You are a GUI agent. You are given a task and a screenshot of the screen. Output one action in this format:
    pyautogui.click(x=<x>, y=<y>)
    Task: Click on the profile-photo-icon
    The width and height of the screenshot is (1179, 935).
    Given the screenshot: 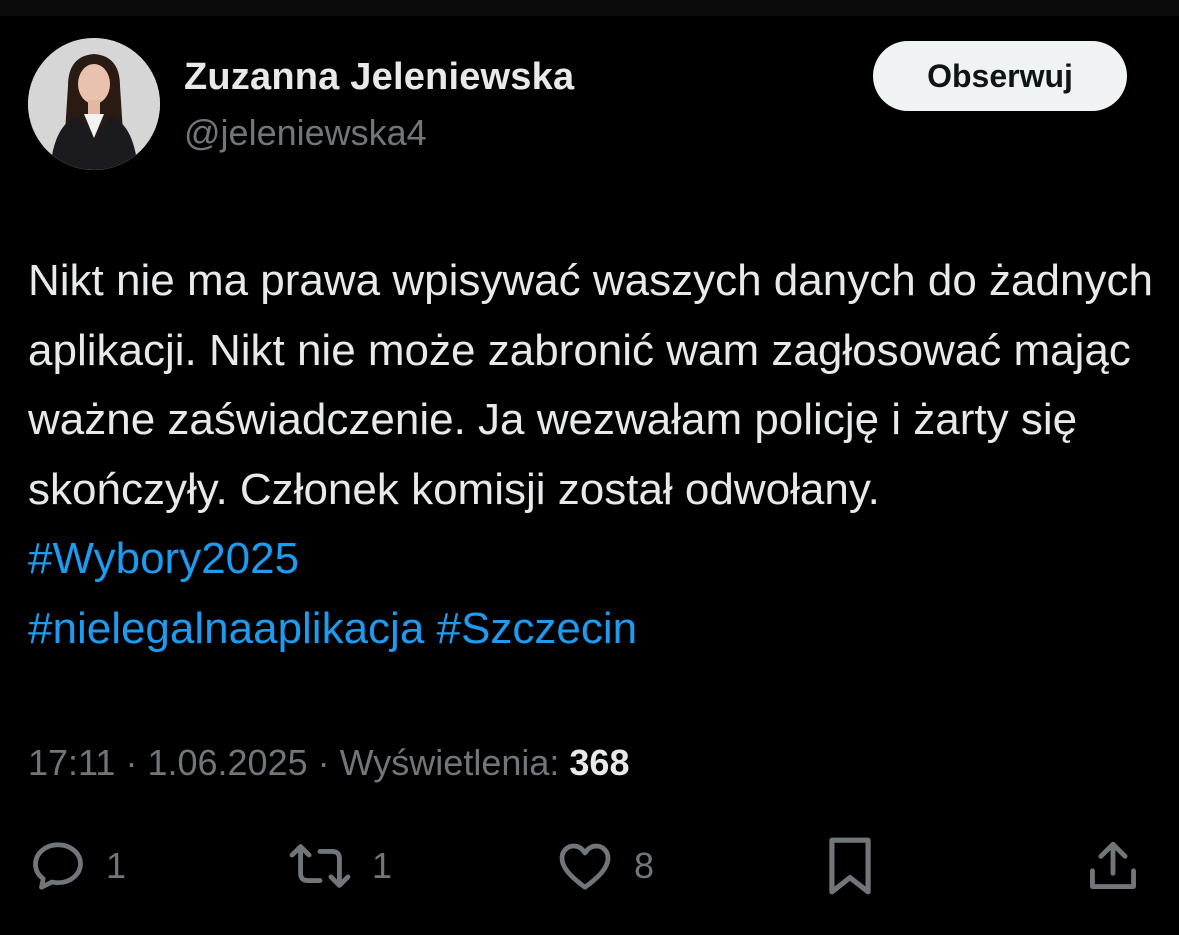 What is the action you would take?
    pyautogui.click(x=94, y=104)
    